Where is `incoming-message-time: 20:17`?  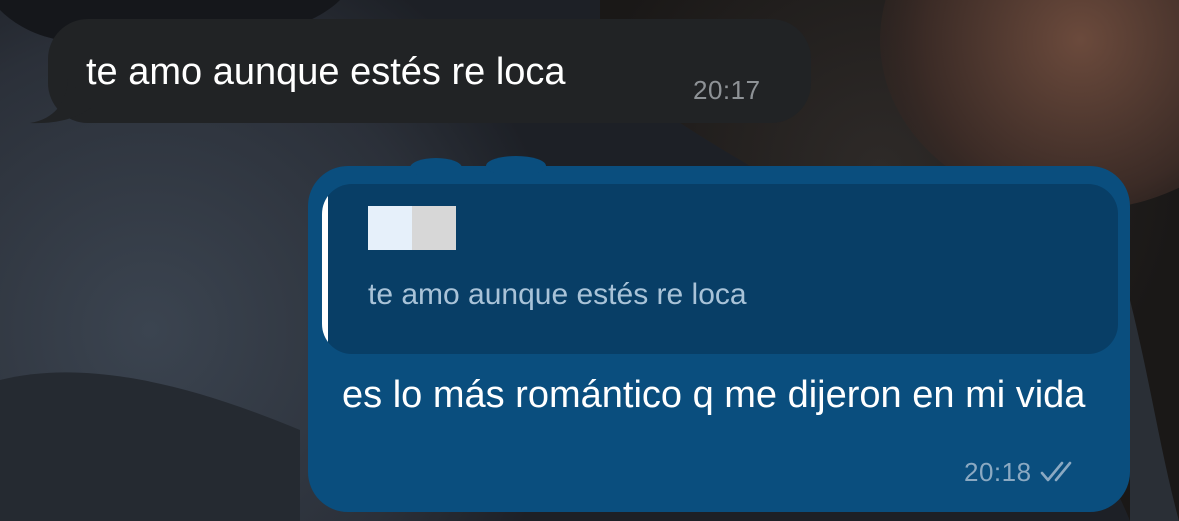
incoming-message-time: 20:17 is located at coordinates (727, 90).